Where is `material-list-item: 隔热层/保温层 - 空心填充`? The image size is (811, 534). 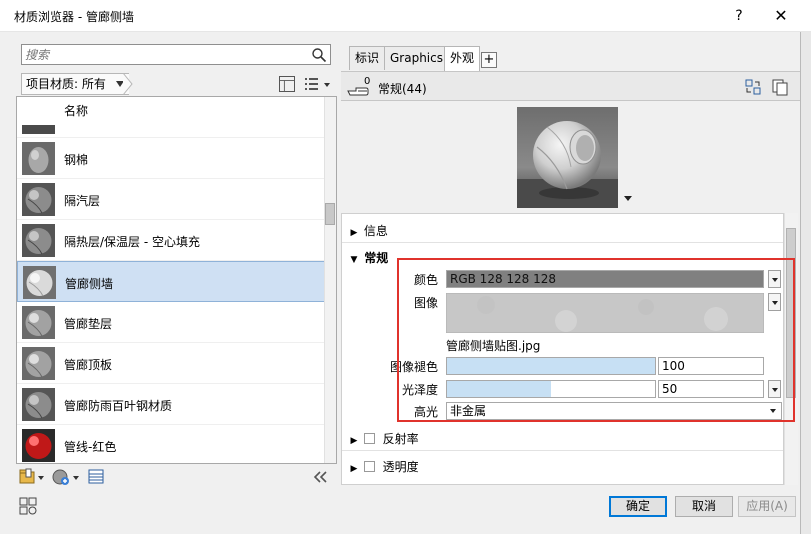
material-list-item: 隔热层/保温层 - 空心填充 is located at coordinates (171, 240).